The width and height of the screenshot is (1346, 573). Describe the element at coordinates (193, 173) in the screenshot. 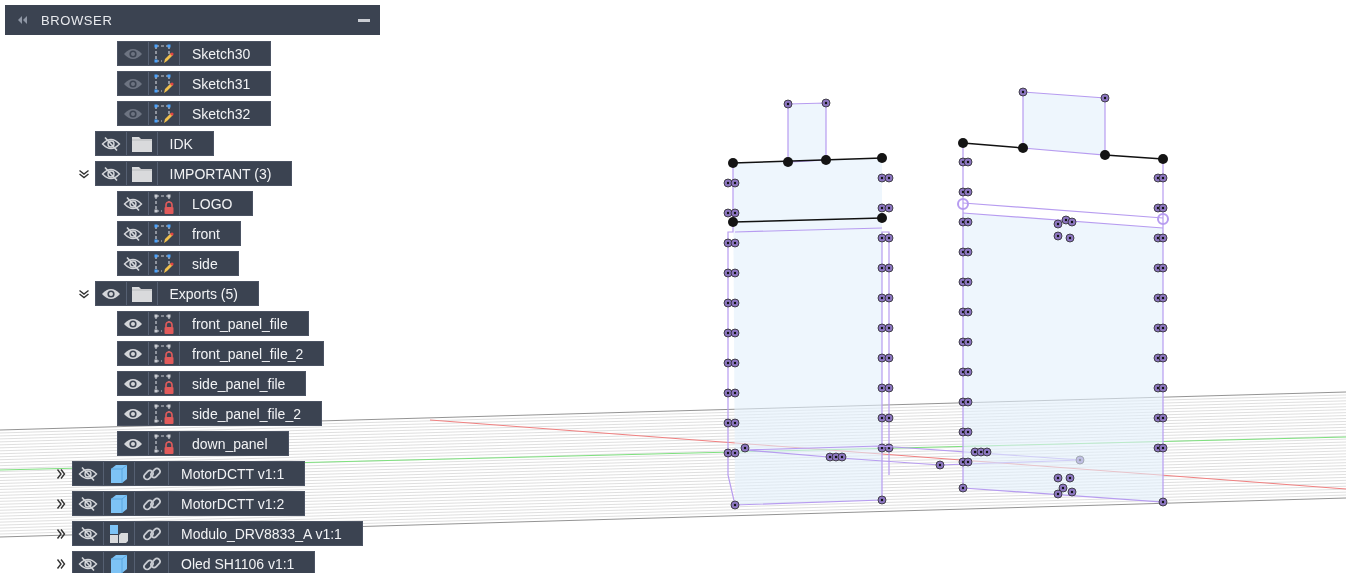

I see `tree-item: IMPORTANT (3)` at that location.